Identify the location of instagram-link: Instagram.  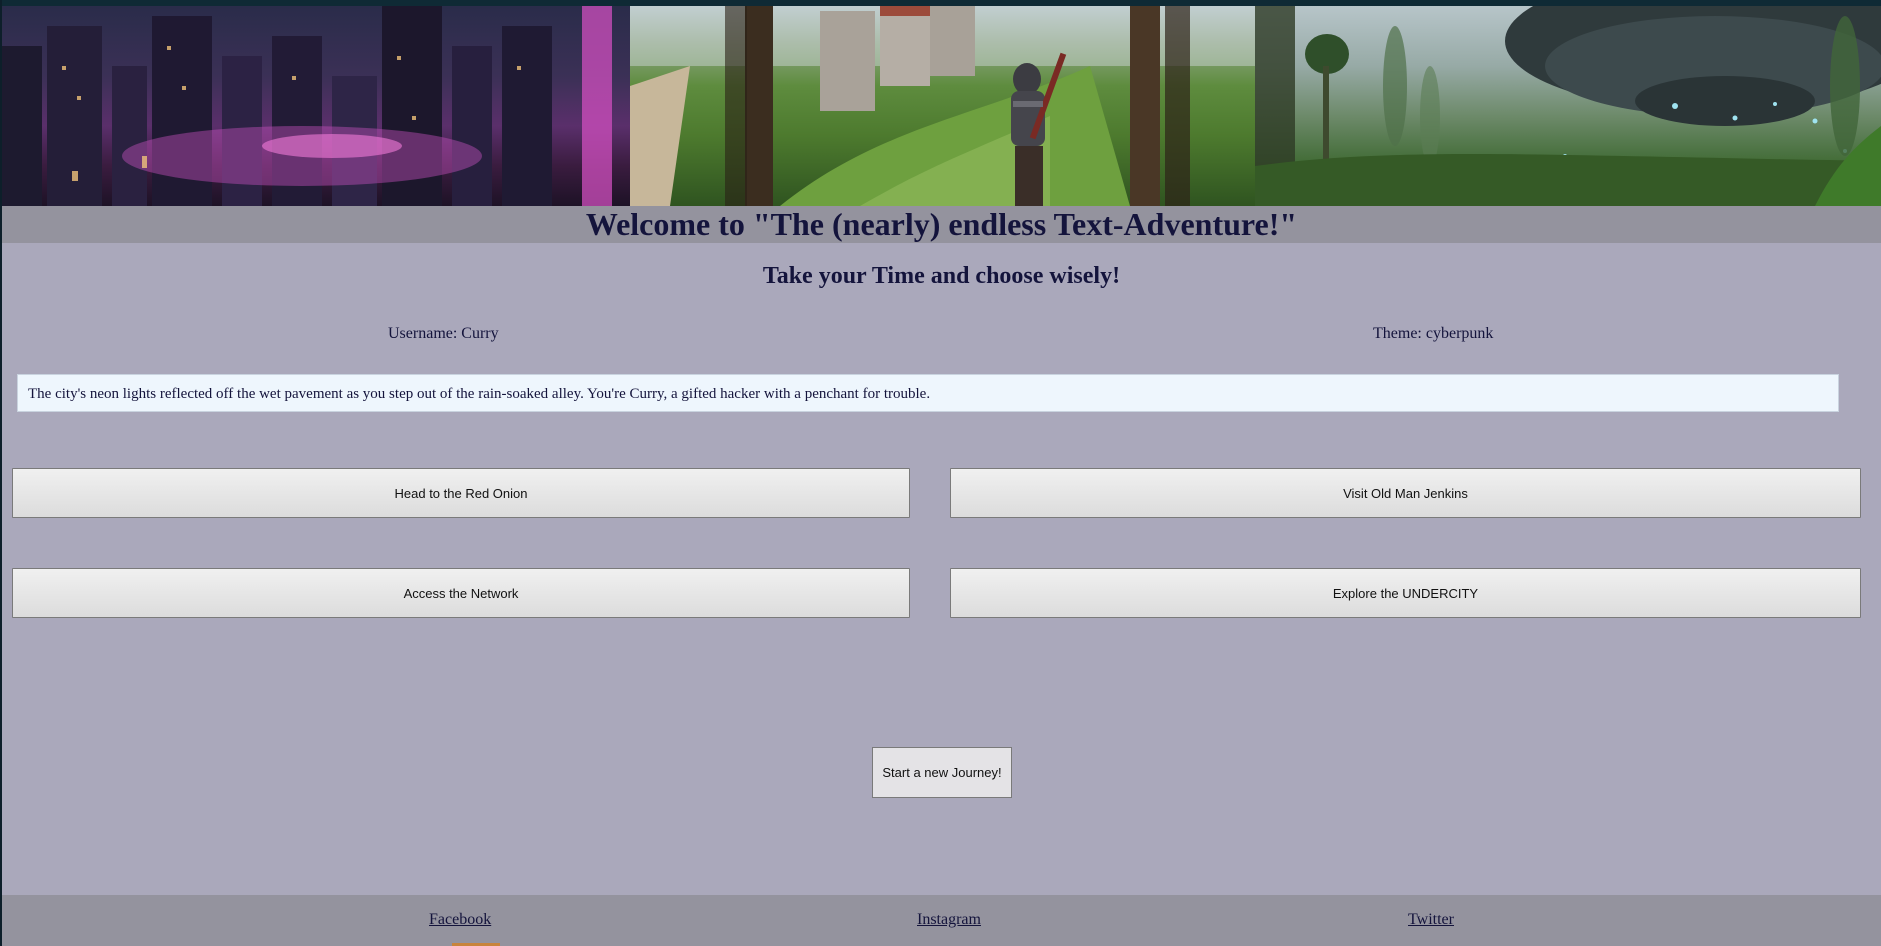
(949, 920).